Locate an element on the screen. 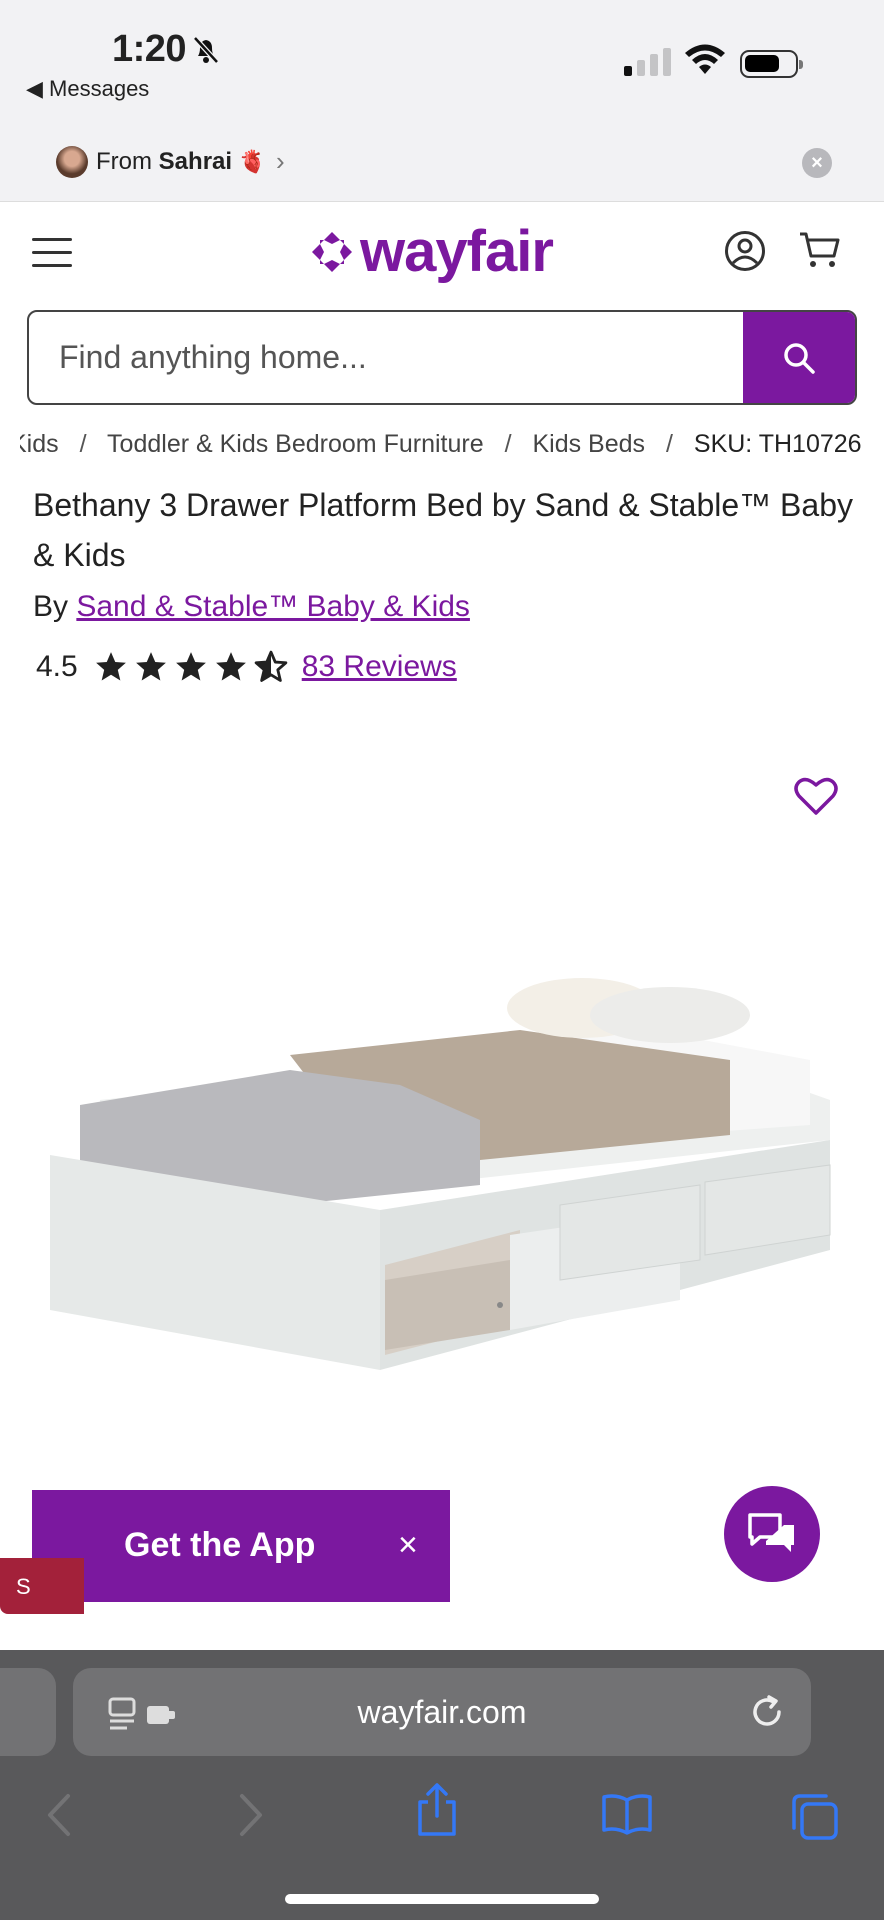 The image size is (884, 1920). product-sku: SKU: TH10726 is located at coordinates (777, 444).